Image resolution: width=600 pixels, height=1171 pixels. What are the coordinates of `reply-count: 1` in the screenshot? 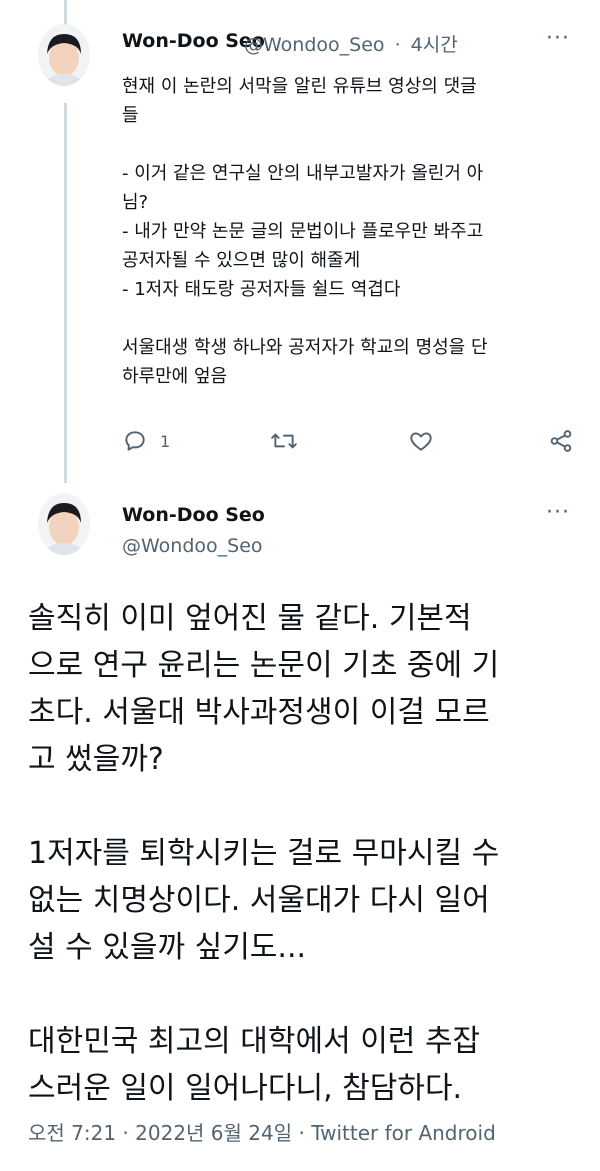 It's located at (165, 441).